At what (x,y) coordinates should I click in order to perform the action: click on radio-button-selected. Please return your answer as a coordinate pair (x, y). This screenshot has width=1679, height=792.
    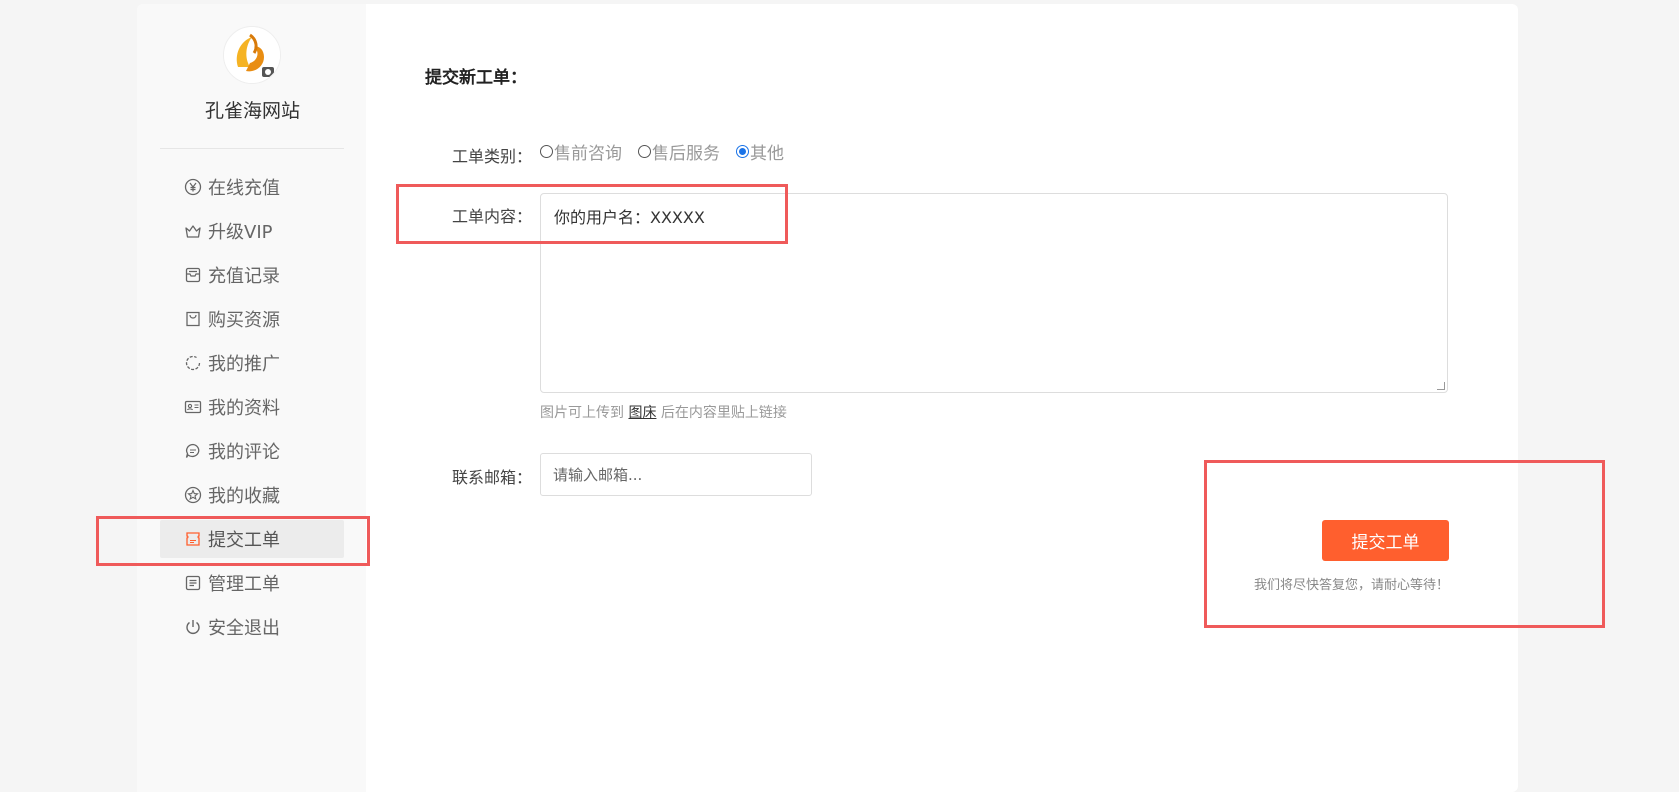
    Looking at the image, I should click on (742, 151).